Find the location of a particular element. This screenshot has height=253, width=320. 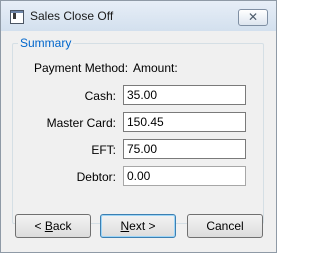

close-button: ✕ is located at coordinates (253, 17).